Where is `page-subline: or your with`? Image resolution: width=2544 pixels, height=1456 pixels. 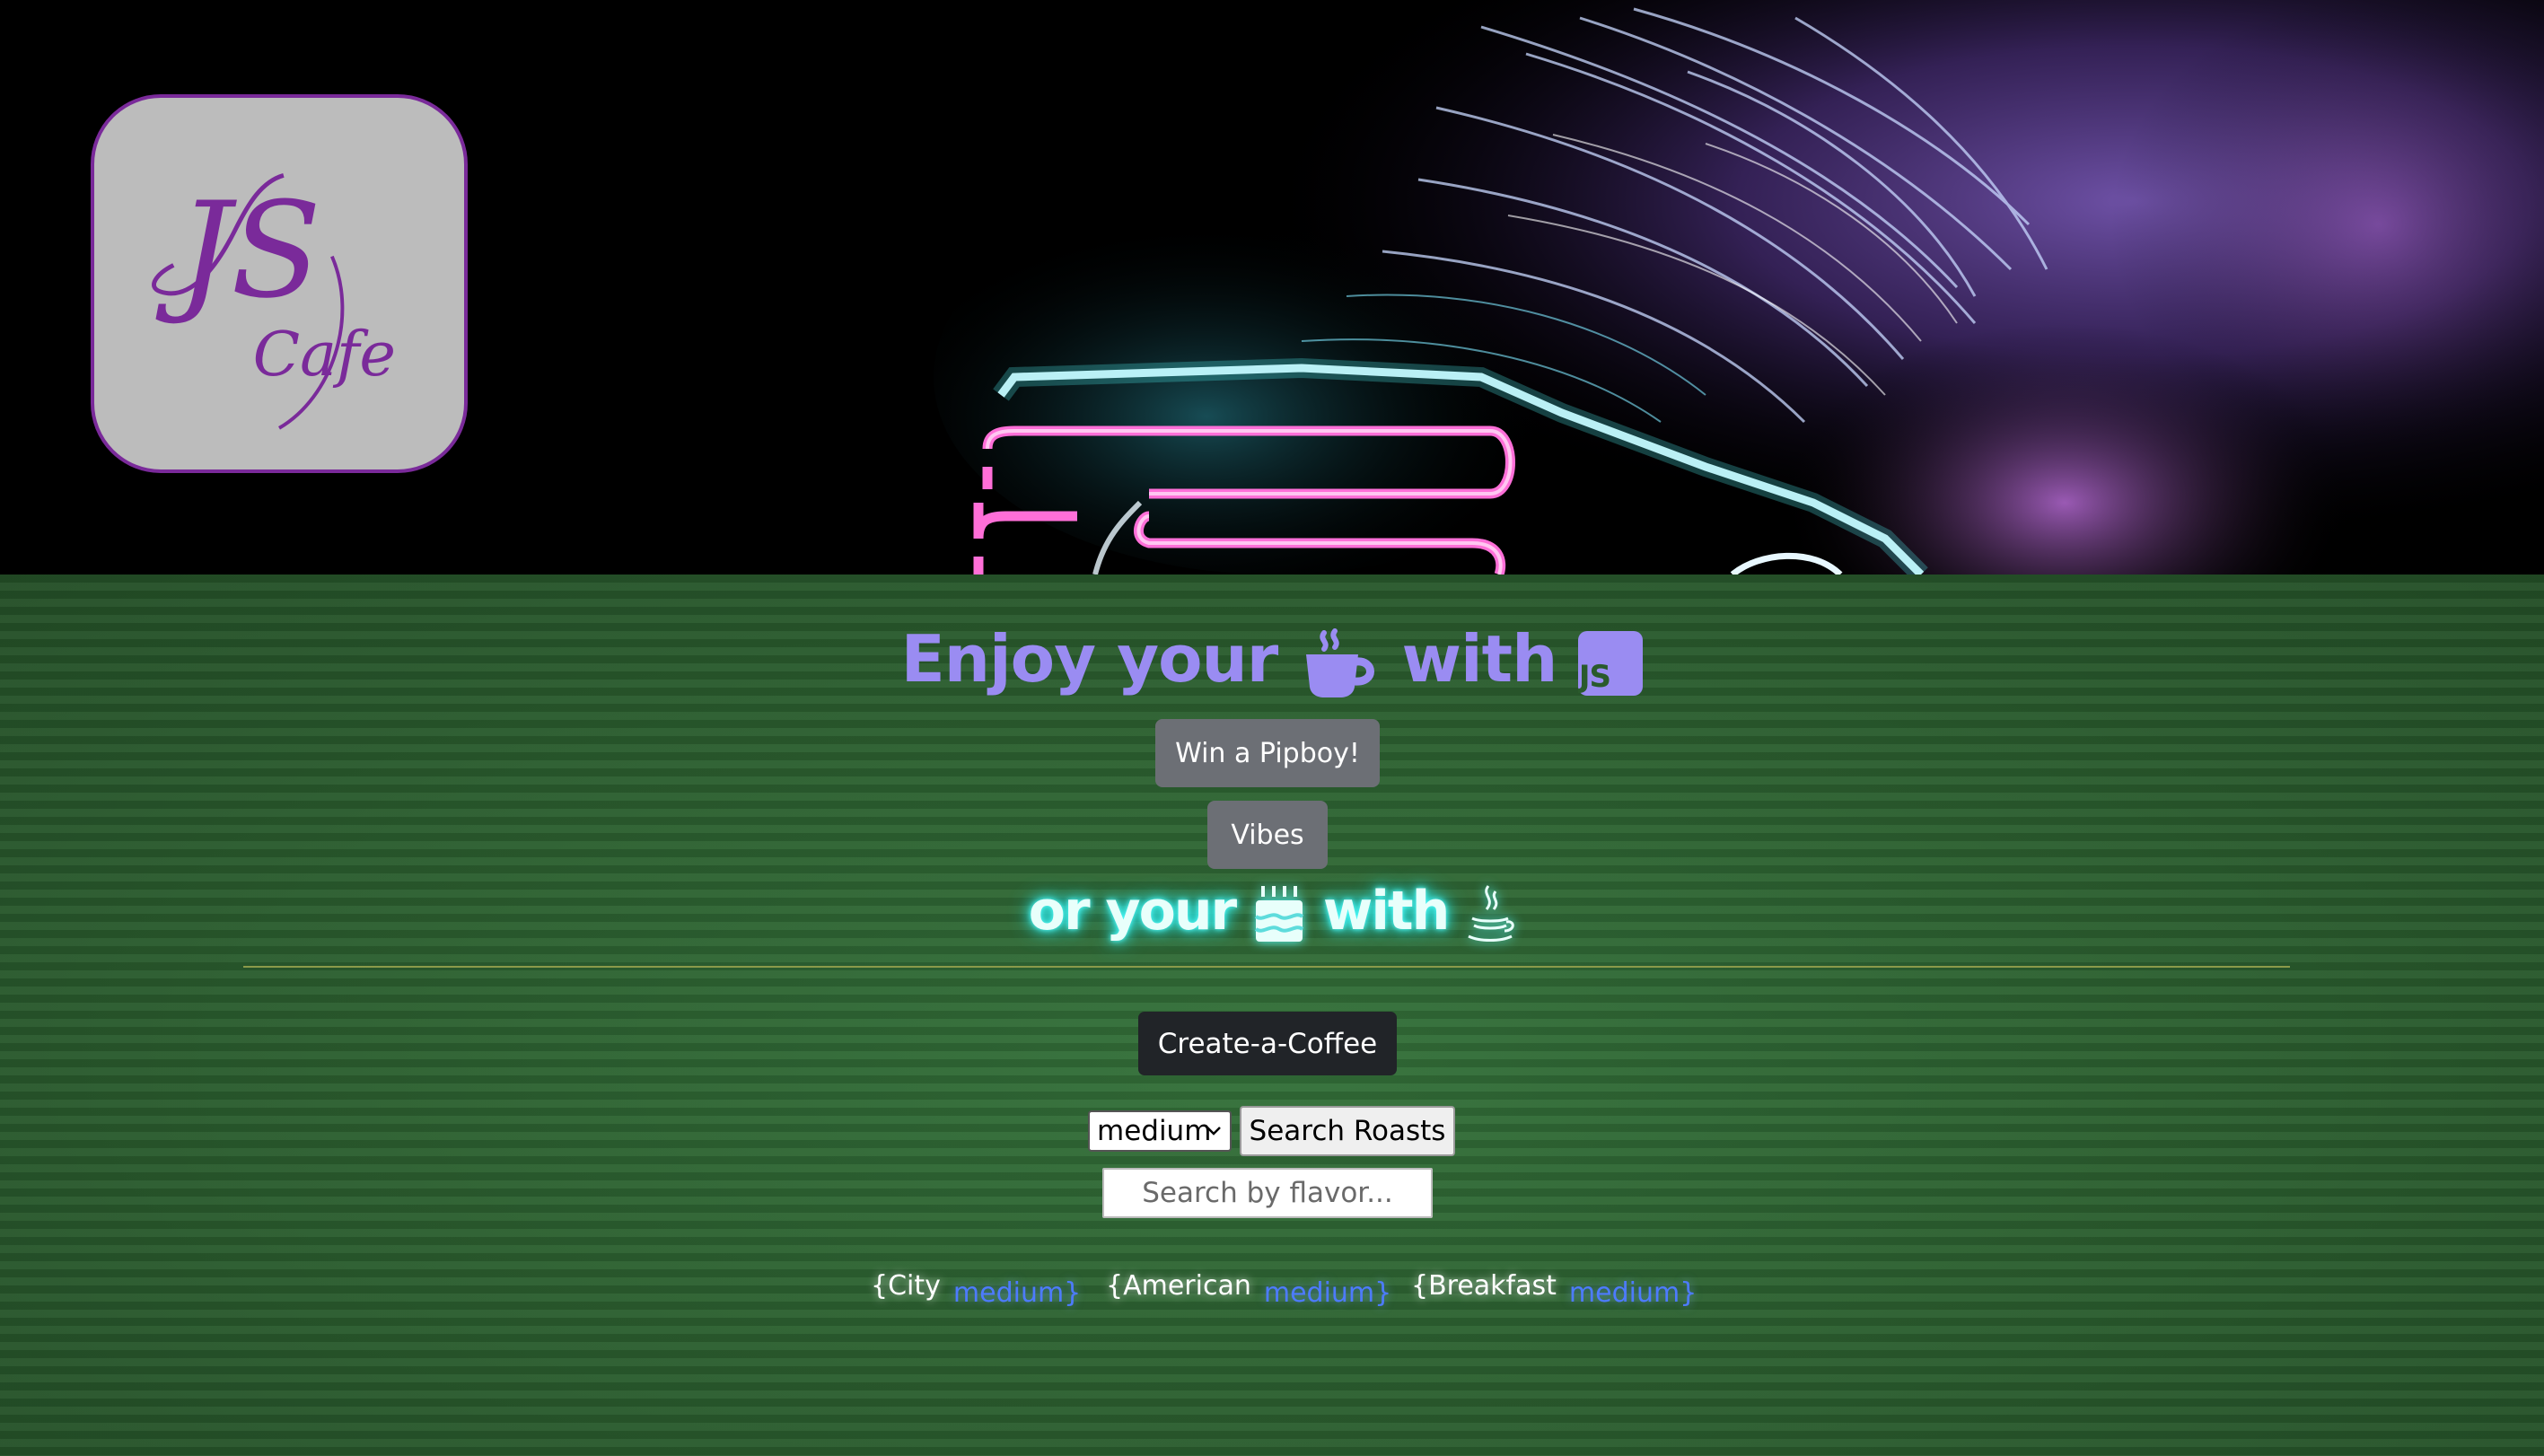 page-subline: or your with is located at coordinates (1272, 913).